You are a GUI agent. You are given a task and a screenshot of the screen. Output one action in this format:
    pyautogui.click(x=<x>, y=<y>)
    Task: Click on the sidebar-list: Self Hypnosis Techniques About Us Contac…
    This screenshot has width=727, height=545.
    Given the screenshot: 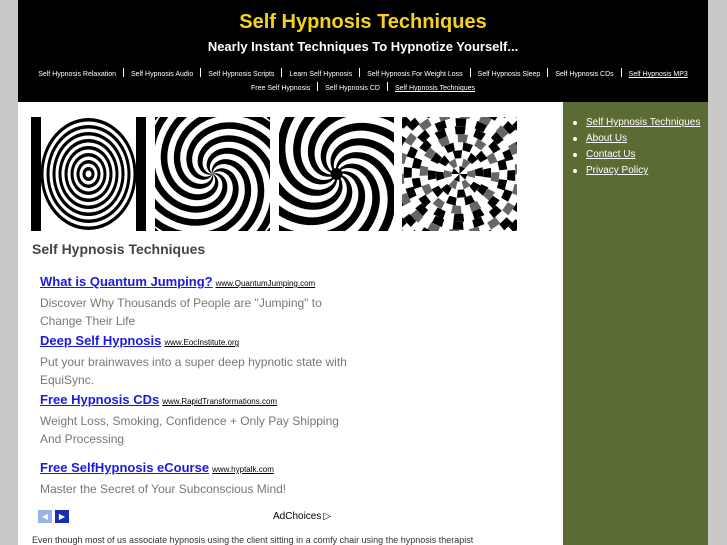 What is the action you would take?
    pyautogui.click(x=635, y=140)
    